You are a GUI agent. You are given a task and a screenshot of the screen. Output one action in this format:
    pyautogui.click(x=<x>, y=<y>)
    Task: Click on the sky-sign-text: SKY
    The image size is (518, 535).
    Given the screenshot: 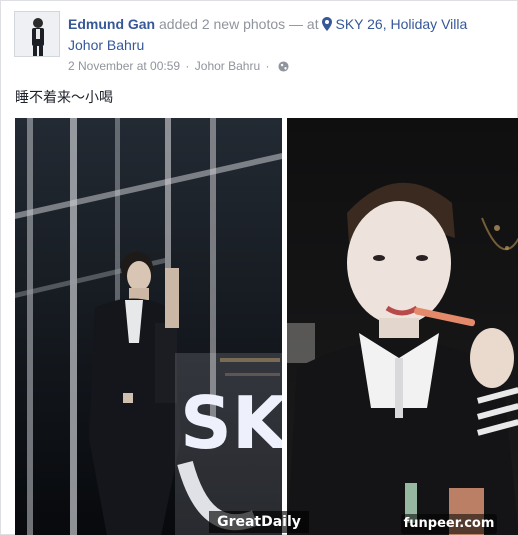 What is the action you would take?
    pyautogui.click(x=231, y=423)
    